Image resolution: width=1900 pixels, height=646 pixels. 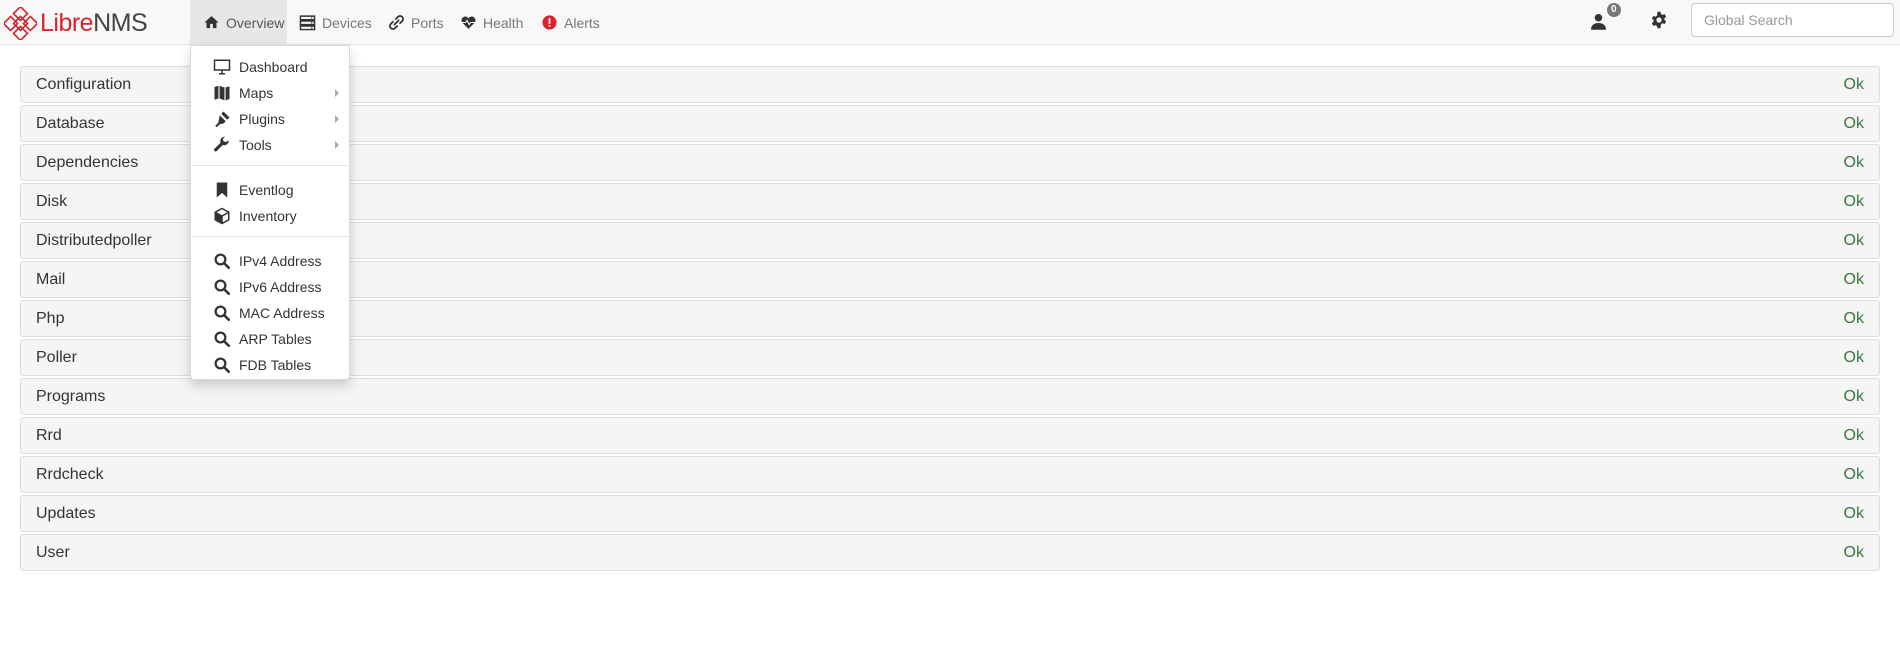 I want to click on bookmark-icon, so click(x=222, y=190).